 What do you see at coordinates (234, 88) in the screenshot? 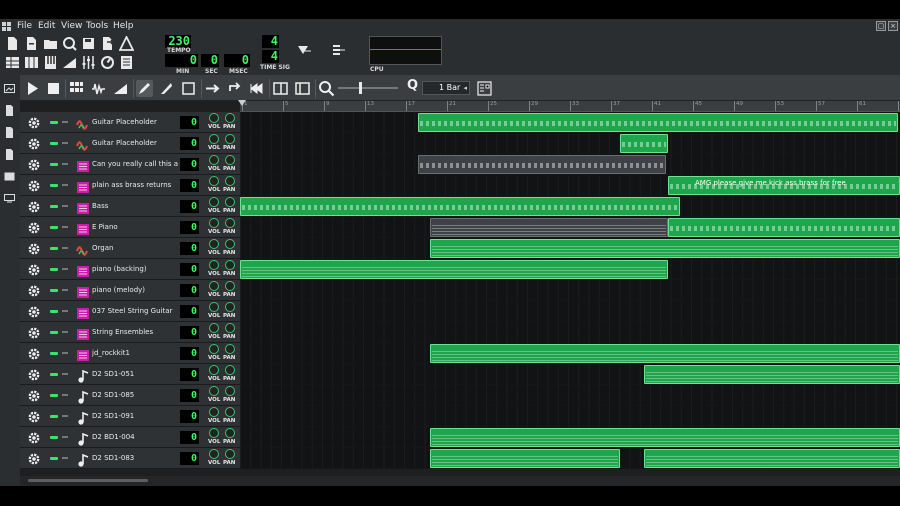
I see `loop-points-button` at bounding box center [234, 88].